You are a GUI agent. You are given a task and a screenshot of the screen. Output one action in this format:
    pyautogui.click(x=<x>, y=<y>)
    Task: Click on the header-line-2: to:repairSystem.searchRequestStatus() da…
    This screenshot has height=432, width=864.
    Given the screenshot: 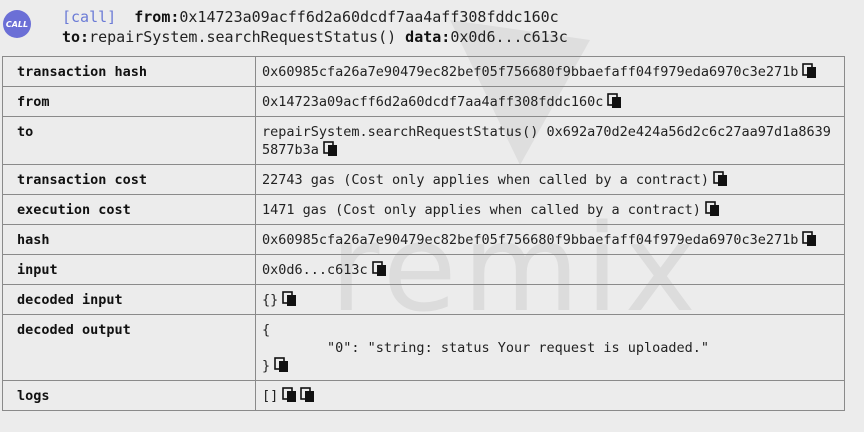 What is the action you would take?
    pyautogui.click(x=315, y=37)
    